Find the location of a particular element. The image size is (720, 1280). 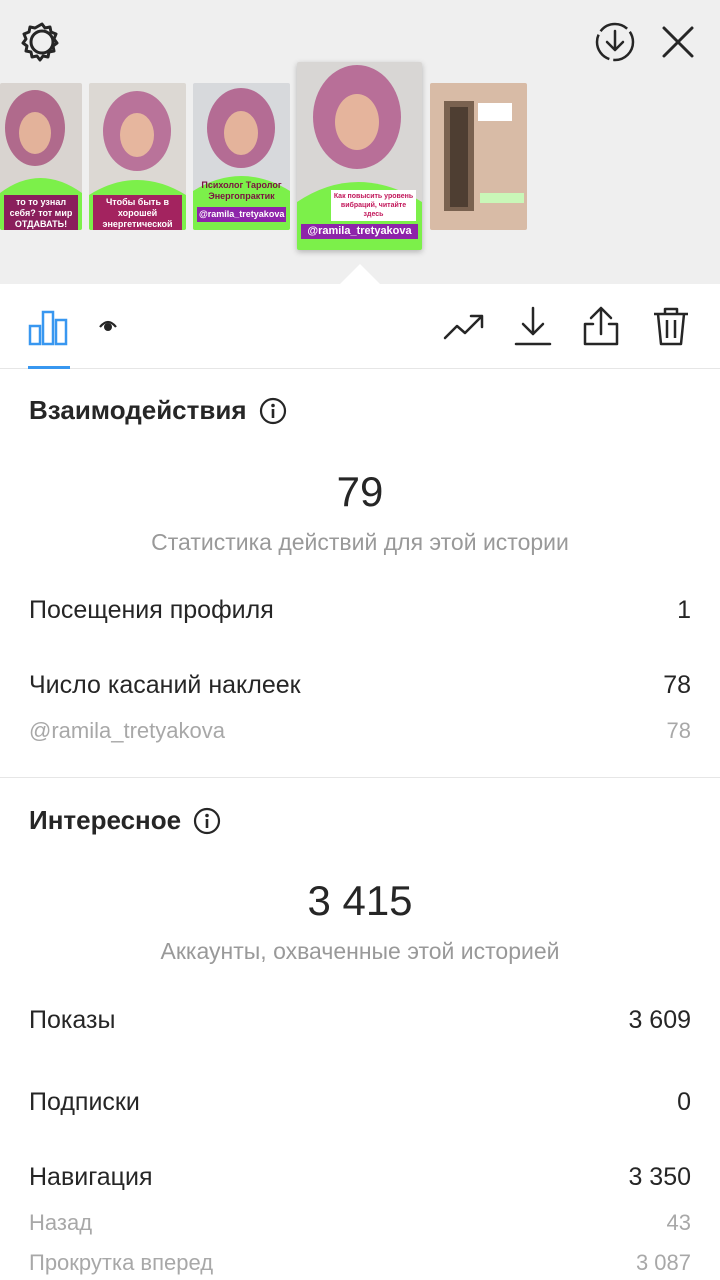

story-caption: Психолог Таролог Энергопрактик is located at coordinates (241, 190).